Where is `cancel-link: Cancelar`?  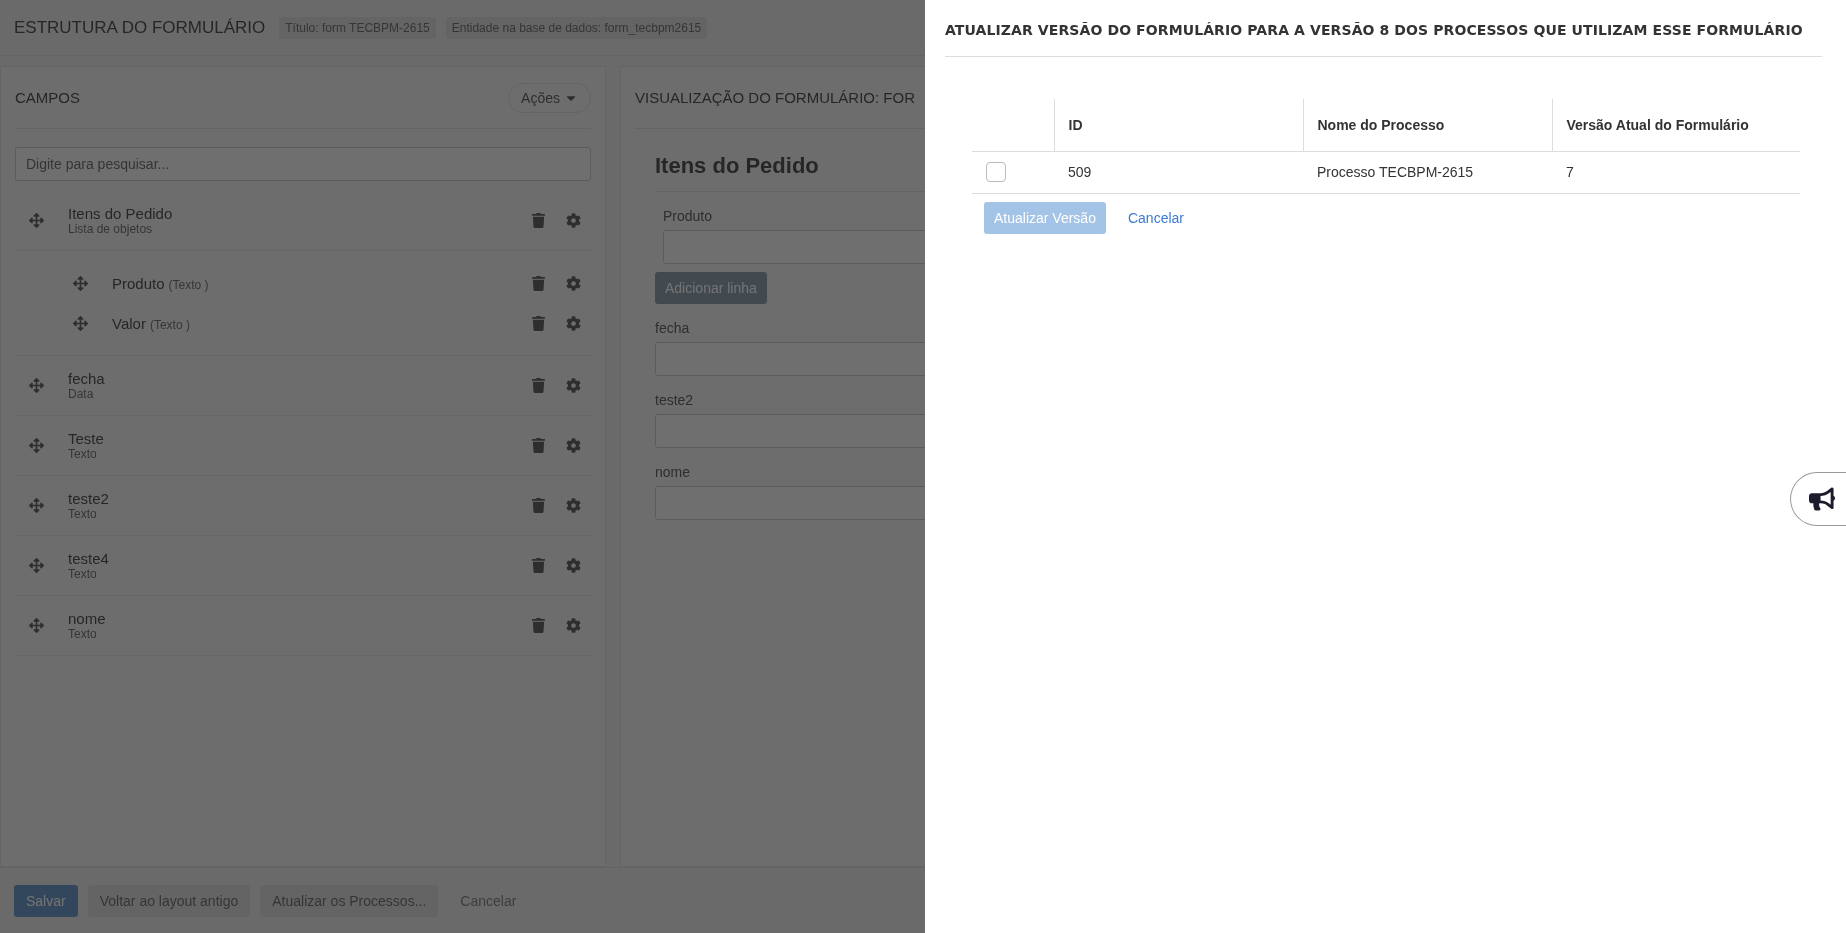 cancel-link: Cancelar is located at coordinates (1155, 217).